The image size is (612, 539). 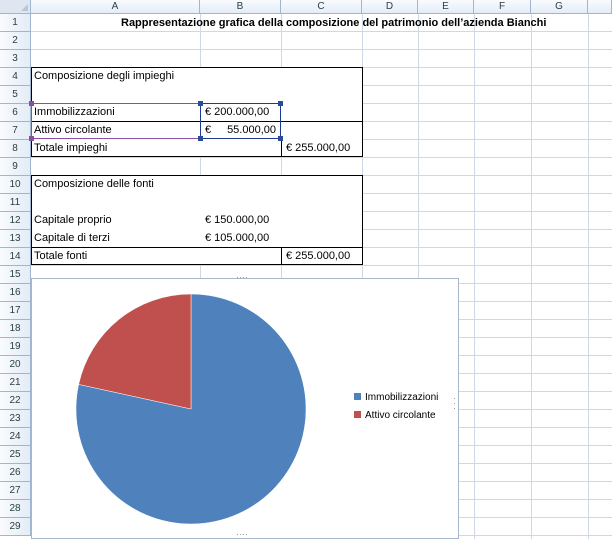 I want to click on row-header-24: 24, so click(x=15, y=437).